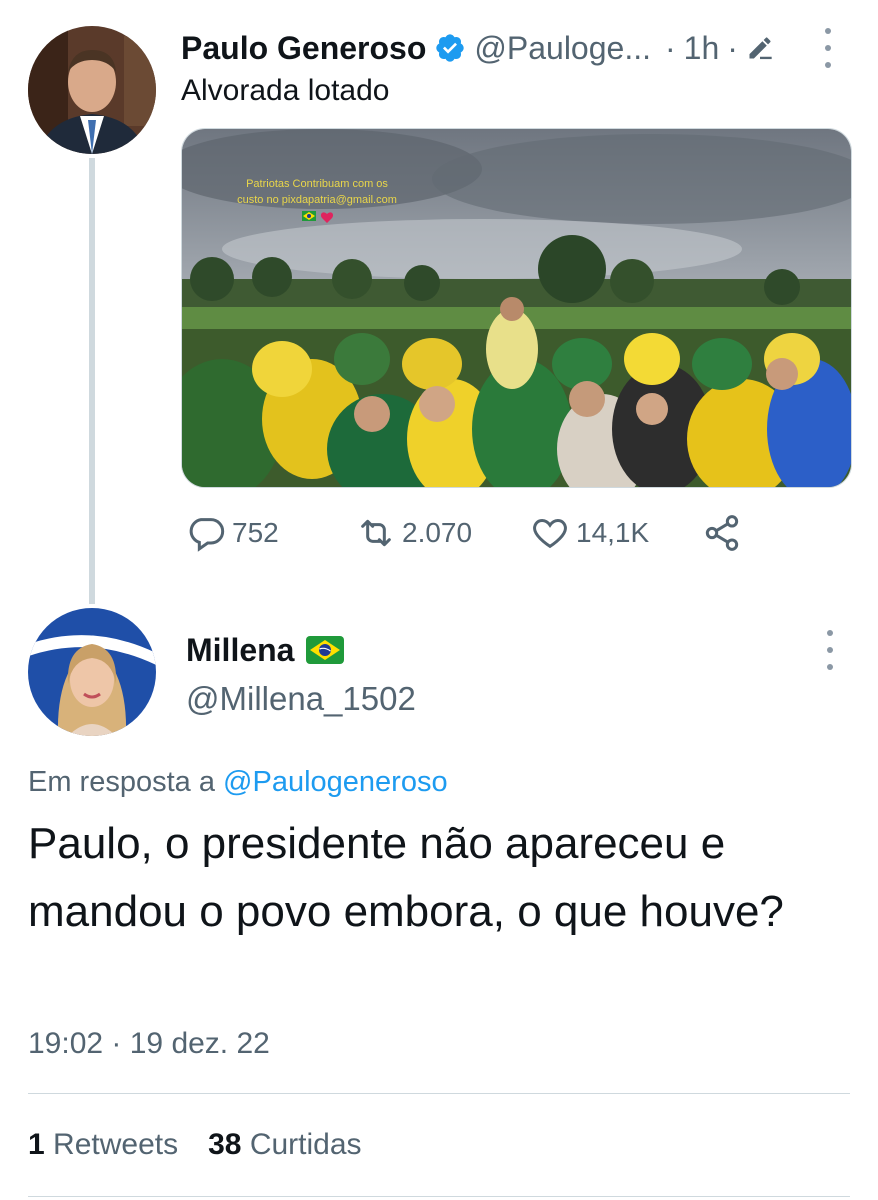  Describe the element at coordinates (303, 48) in the screenshot. I see `parent-author-name: Paulo Generoso` at that location.